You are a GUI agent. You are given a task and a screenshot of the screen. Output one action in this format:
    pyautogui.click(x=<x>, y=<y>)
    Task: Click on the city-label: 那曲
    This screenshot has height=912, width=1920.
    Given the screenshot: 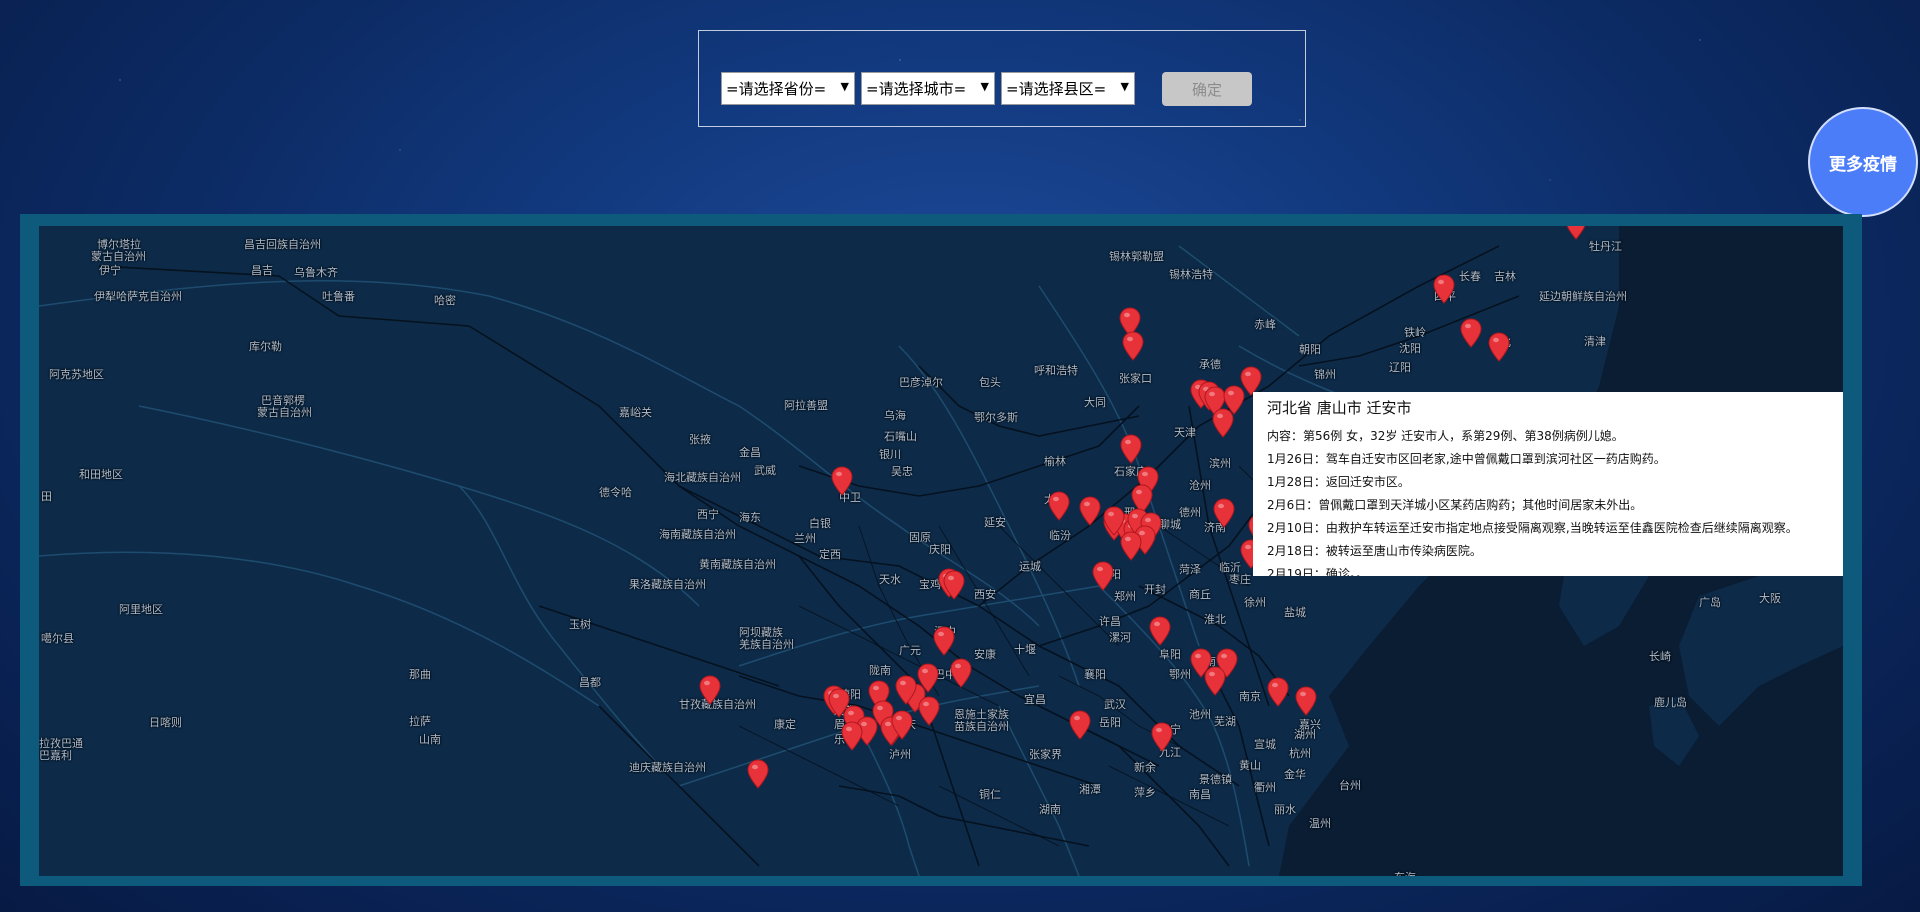 What is the action you would take?
    pyautogui.click(x=420, y=674)
    